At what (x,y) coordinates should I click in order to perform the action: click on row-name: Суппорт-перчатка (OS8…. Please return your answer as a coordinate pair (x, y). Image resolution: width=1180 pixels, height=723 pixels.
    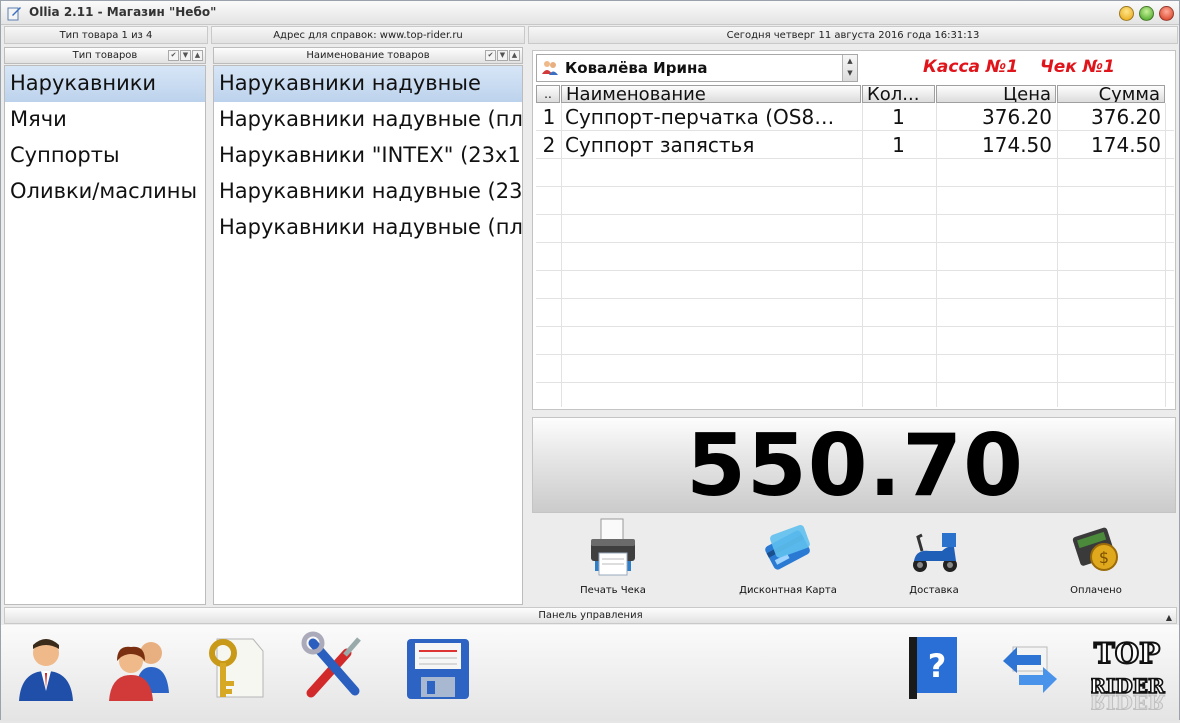
    Looking at the image, I should click on (700, 117).